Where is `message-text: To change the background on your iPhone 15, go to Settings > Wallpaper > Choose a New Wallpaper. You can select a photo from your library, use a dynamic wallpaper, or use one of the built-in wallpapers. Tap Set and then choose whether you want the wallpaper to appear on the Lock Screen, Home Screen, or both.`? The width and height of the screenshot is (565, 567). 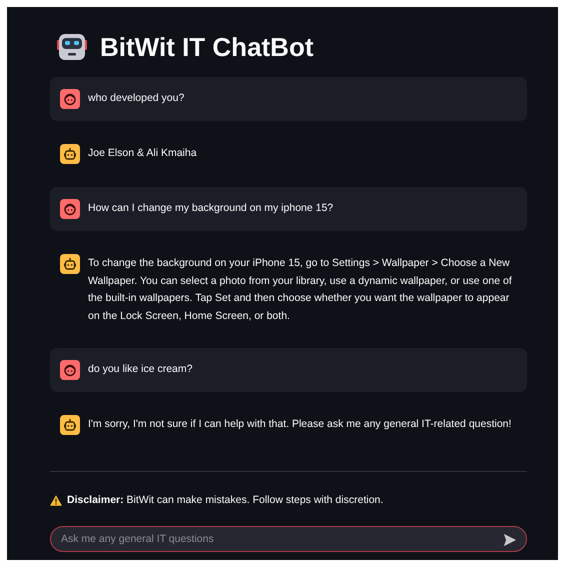
message-text: To change the background on your iPhone 15, go to Settings > Wallpaper > Choose a New Wallpaper. You can select a photo from your library, use a dynamic wallpaper, or use one of the built-in wallpapers. Tap Set and then choose whether you want the wallpaper to appear on the Lock Screen, Home Screen, or both. is located at coordinates (300, 290).